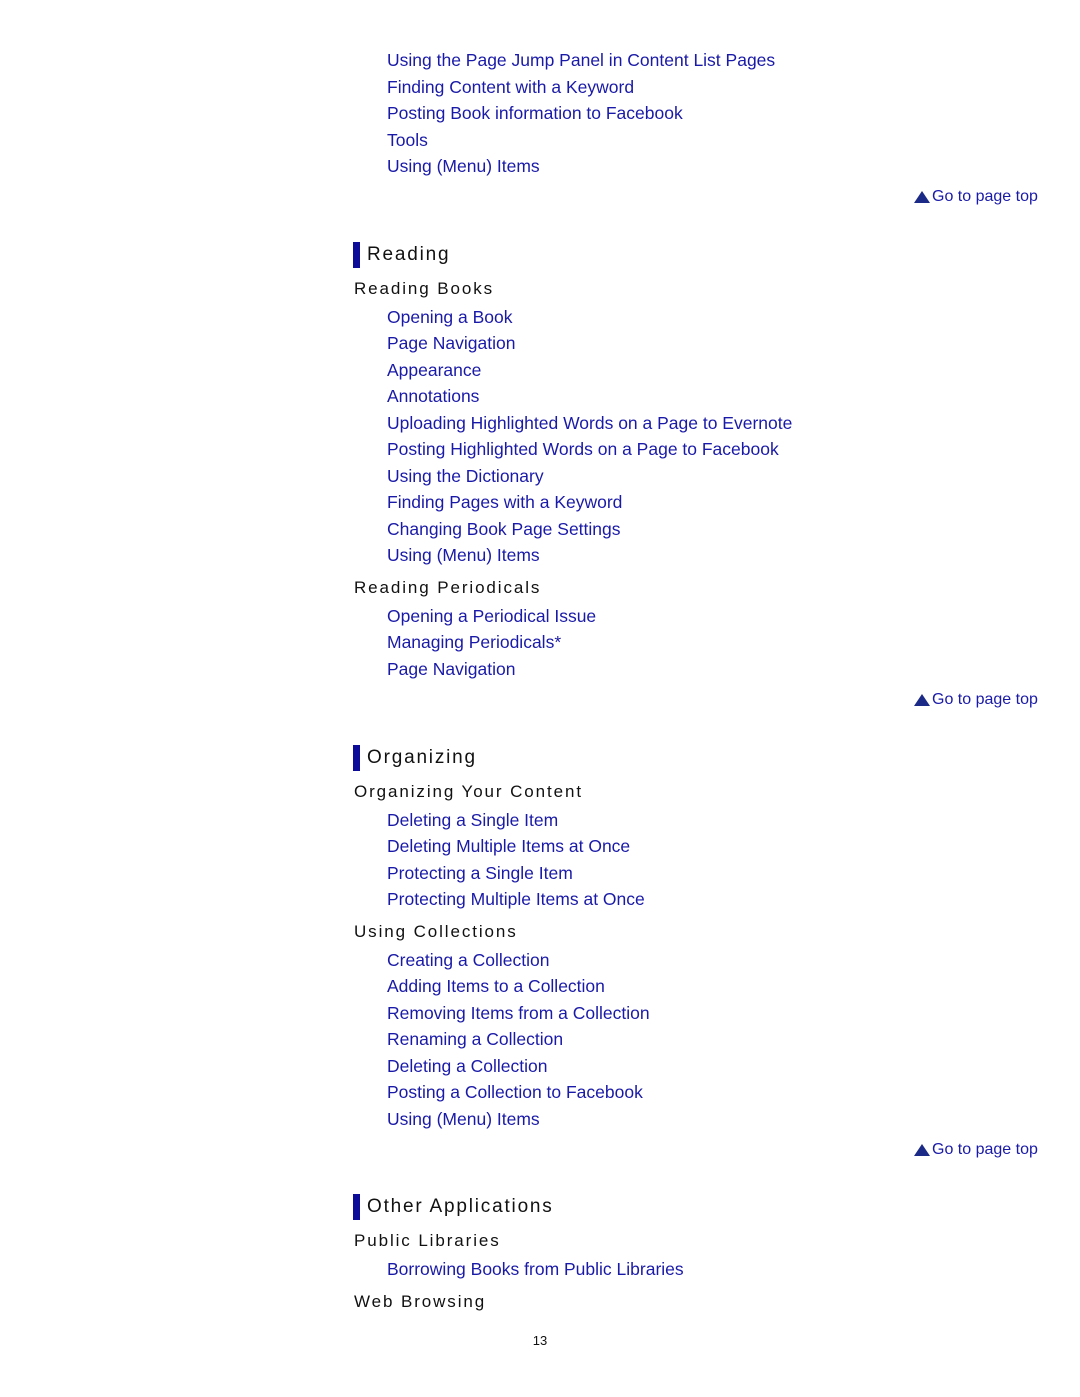 Image resolution: width=1080 pixels, height=1397 pixels. What do you see at coordinates (467, 1066) in the screenshot?
I see `toc-link: Deleting a Collection` at bounding box center [467, 1066].